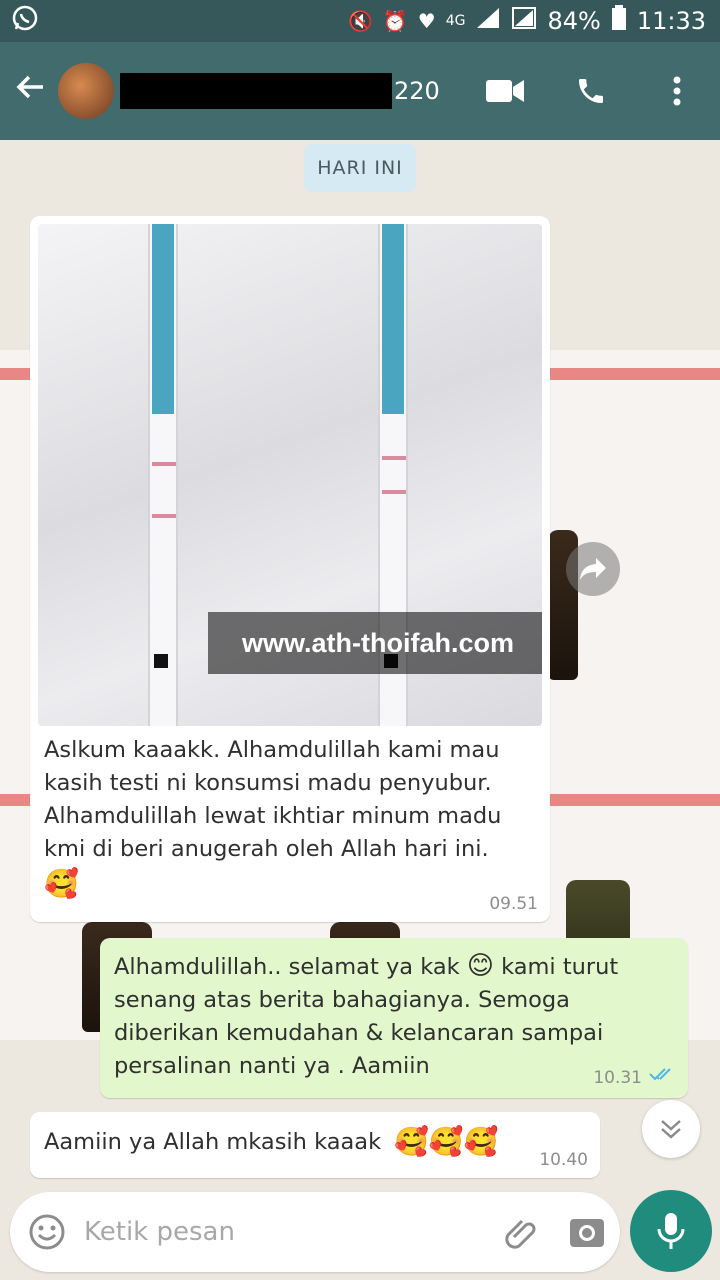  What do you see at coordinates (47, 1232) in the screenshot?
I see `emoji-icon` at bounding box center [47, 1232].